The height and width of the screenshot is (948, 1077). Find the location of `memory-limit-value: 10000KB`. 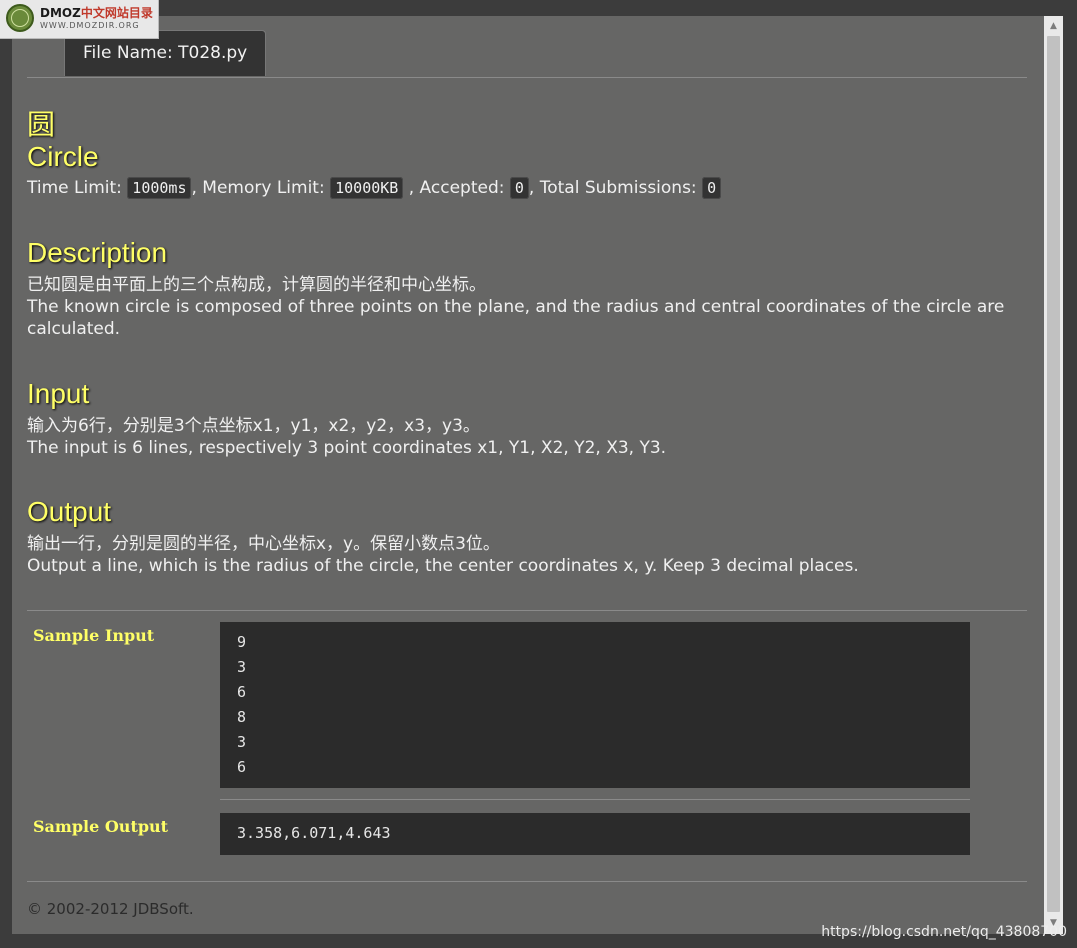

memory-limit-value: 10000KB is located at coordinates (367, 188).